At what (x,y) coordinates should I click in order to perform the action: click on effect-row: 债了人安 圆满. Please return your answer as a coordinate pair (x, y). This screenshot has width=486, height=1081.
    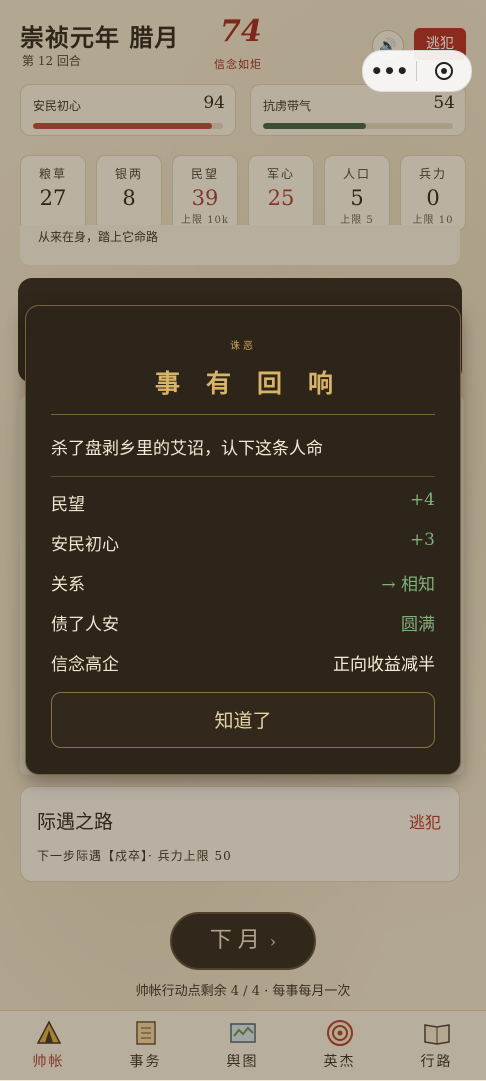
    Looking at the image, I should click on (243, 622).